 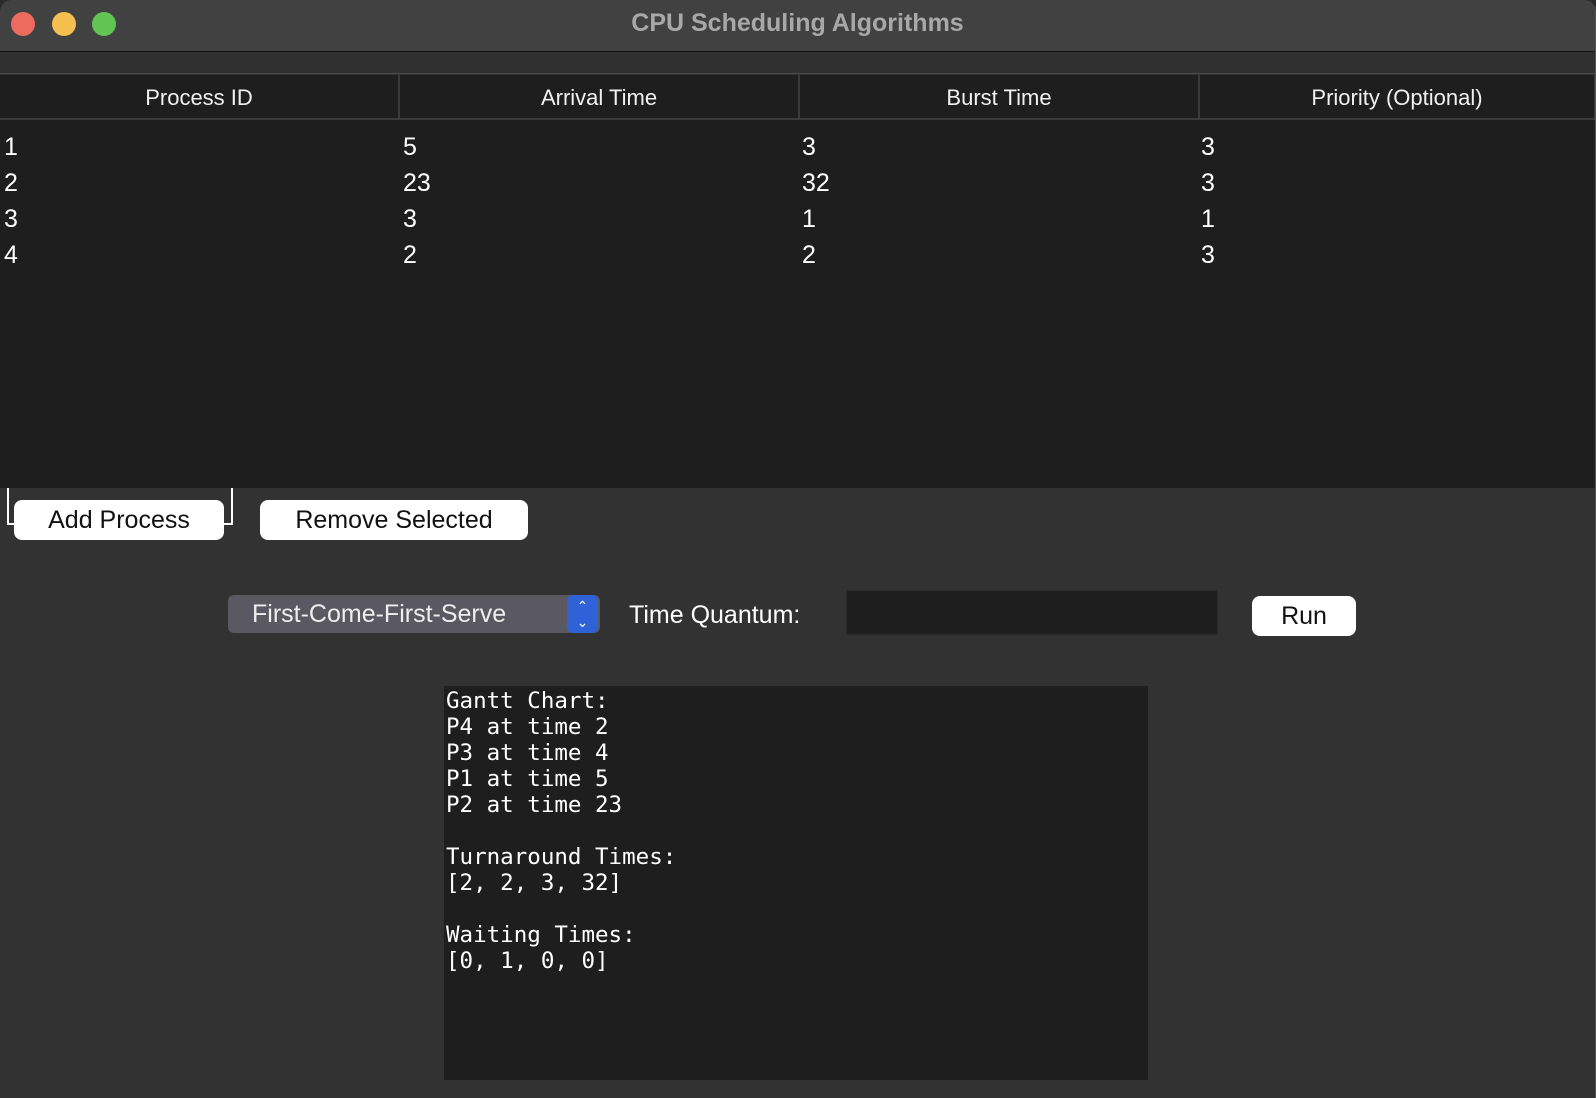 What do you see at coordinates (417, 183) in the screenshot?
I see `cell-arrival-time: 23` at bounding box center [417, 183].